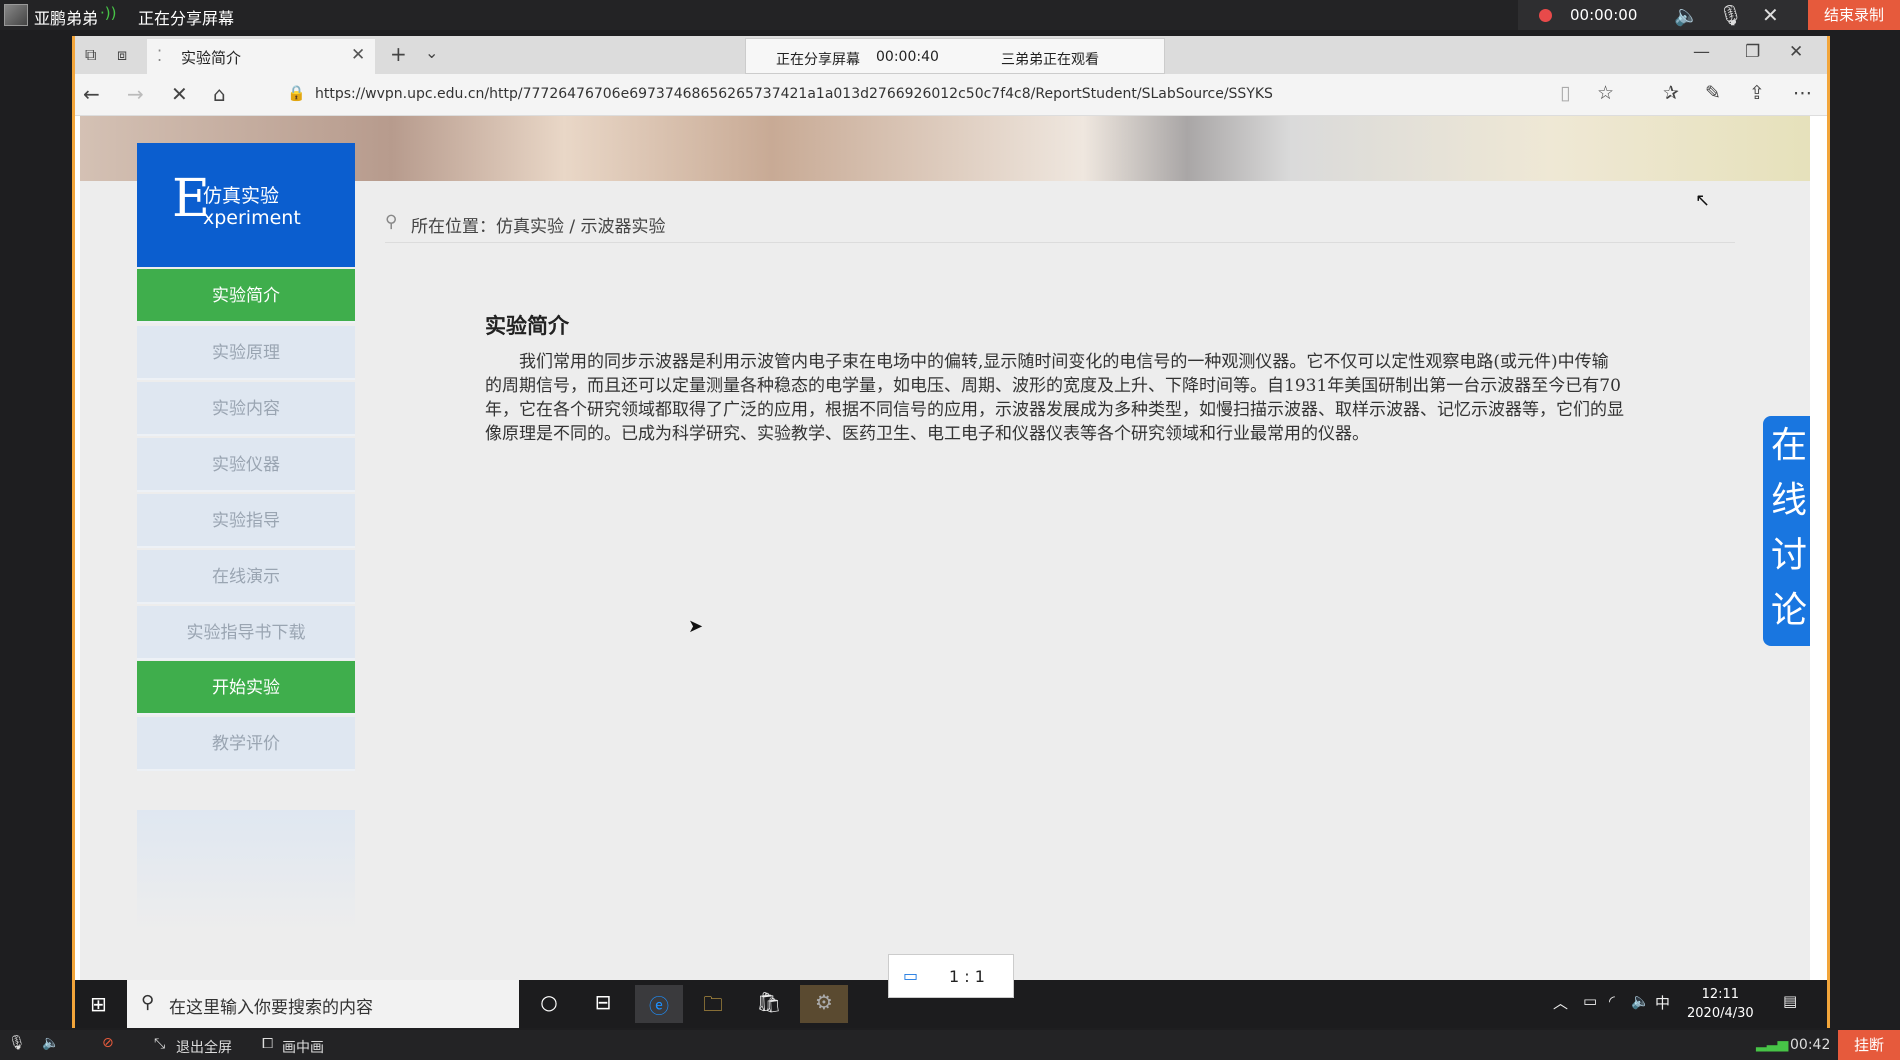  What do you see at coordinates (1796, 52) in the screenshot?
I see `window-close-icon: ✕` at bounding box center [1796, 52].